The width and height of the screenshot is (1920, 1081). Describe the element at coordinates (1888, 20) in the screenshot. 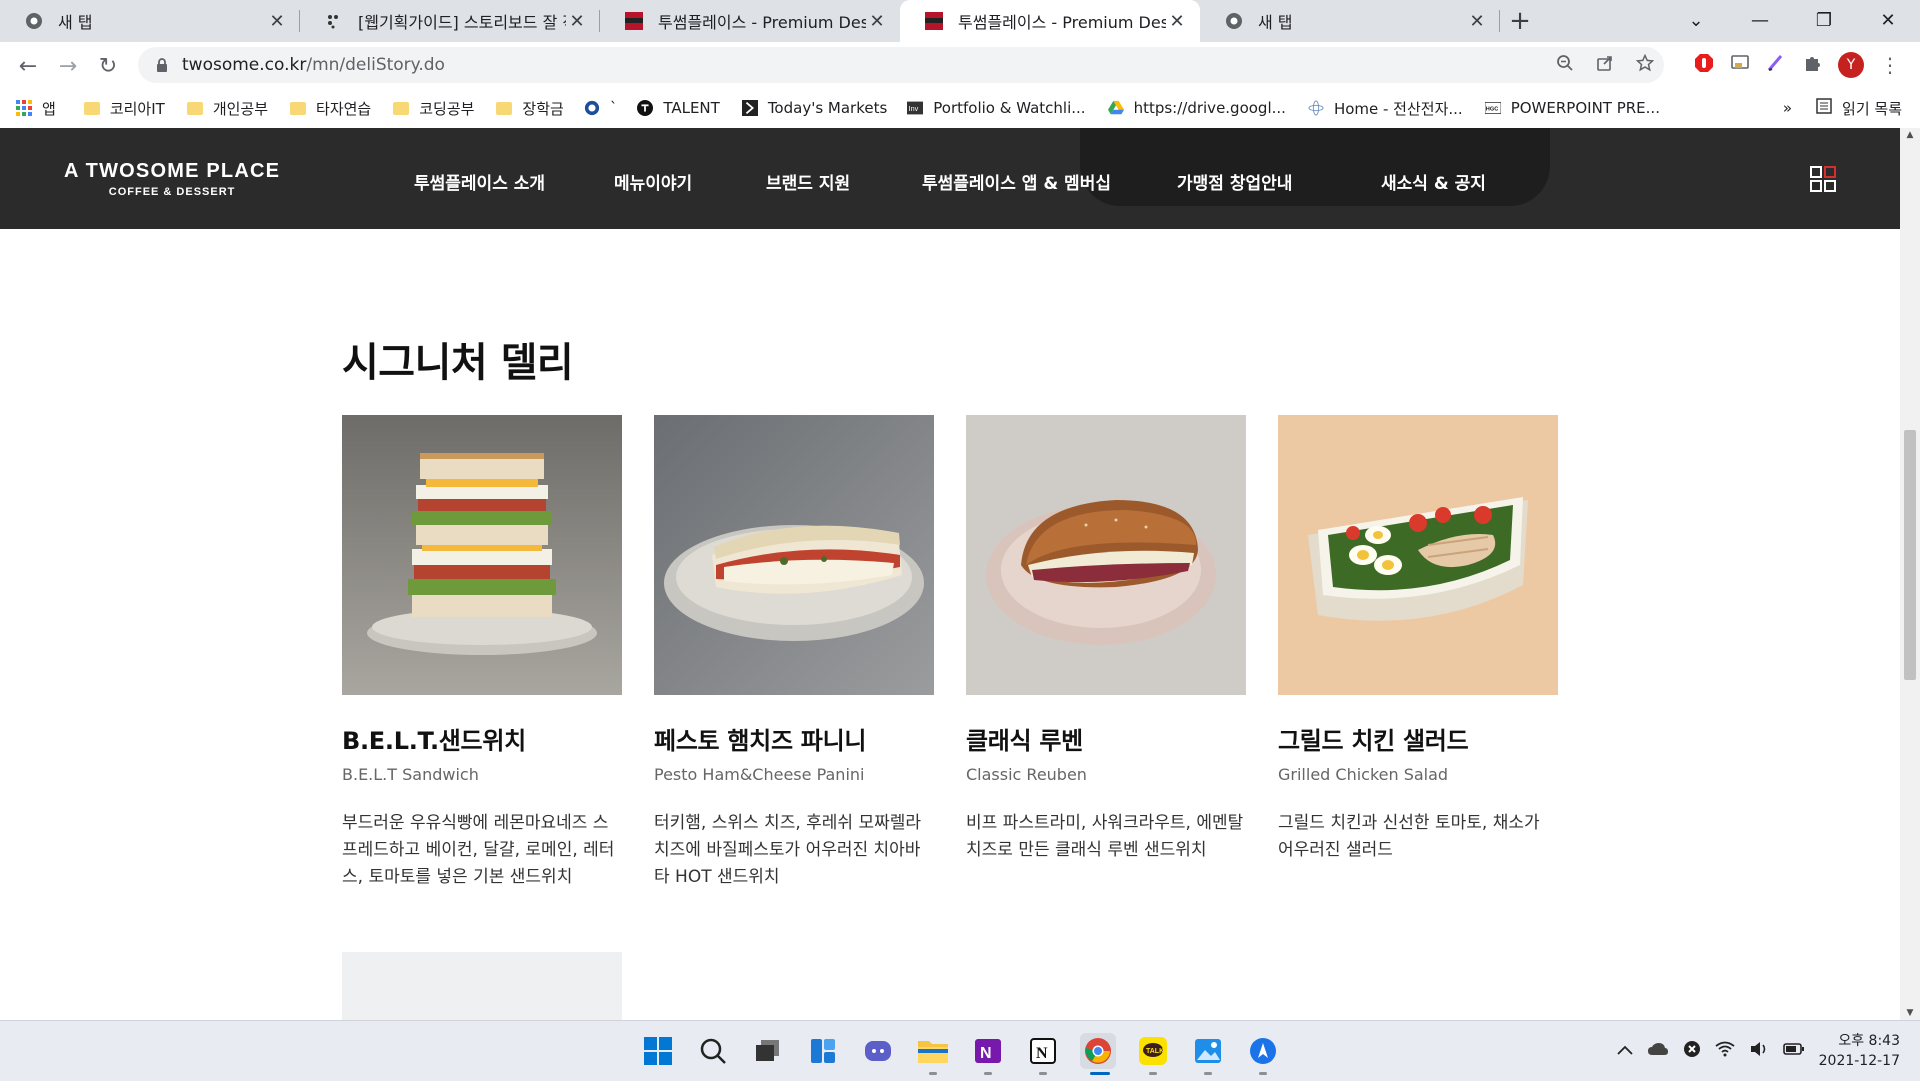

I see `close-window-button: ✕` at that location.